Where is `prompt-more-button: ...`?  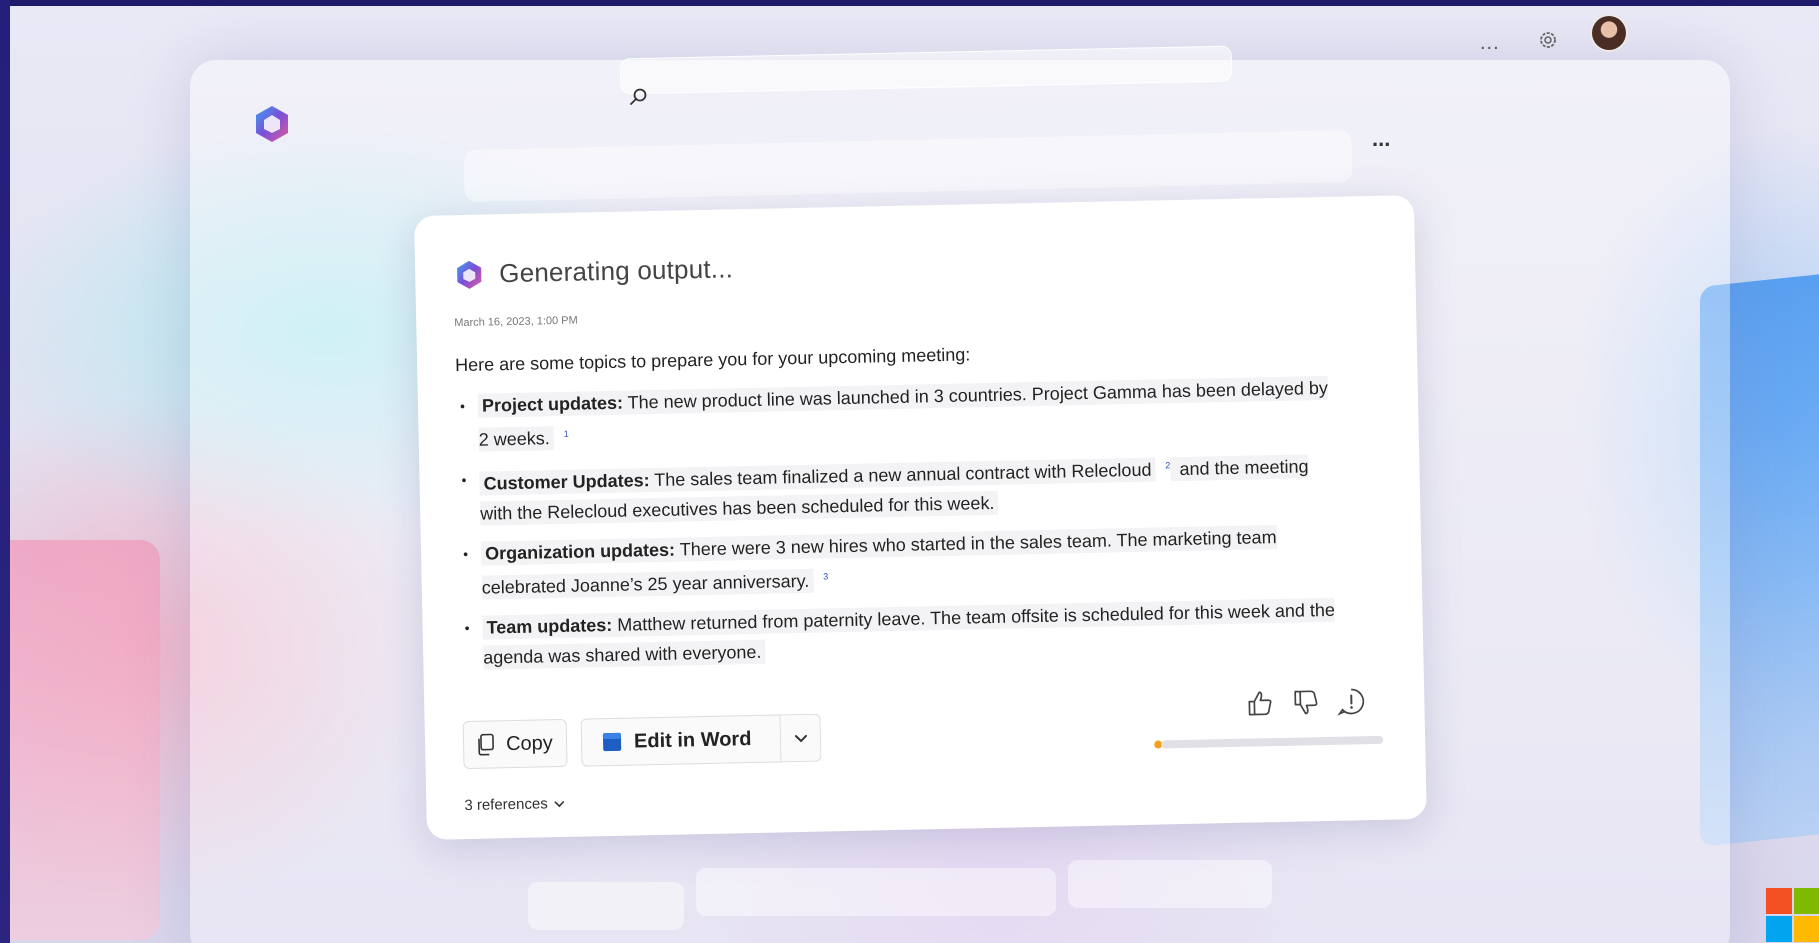 prompt-more-button: ... is located at coordinates (1381, 139).